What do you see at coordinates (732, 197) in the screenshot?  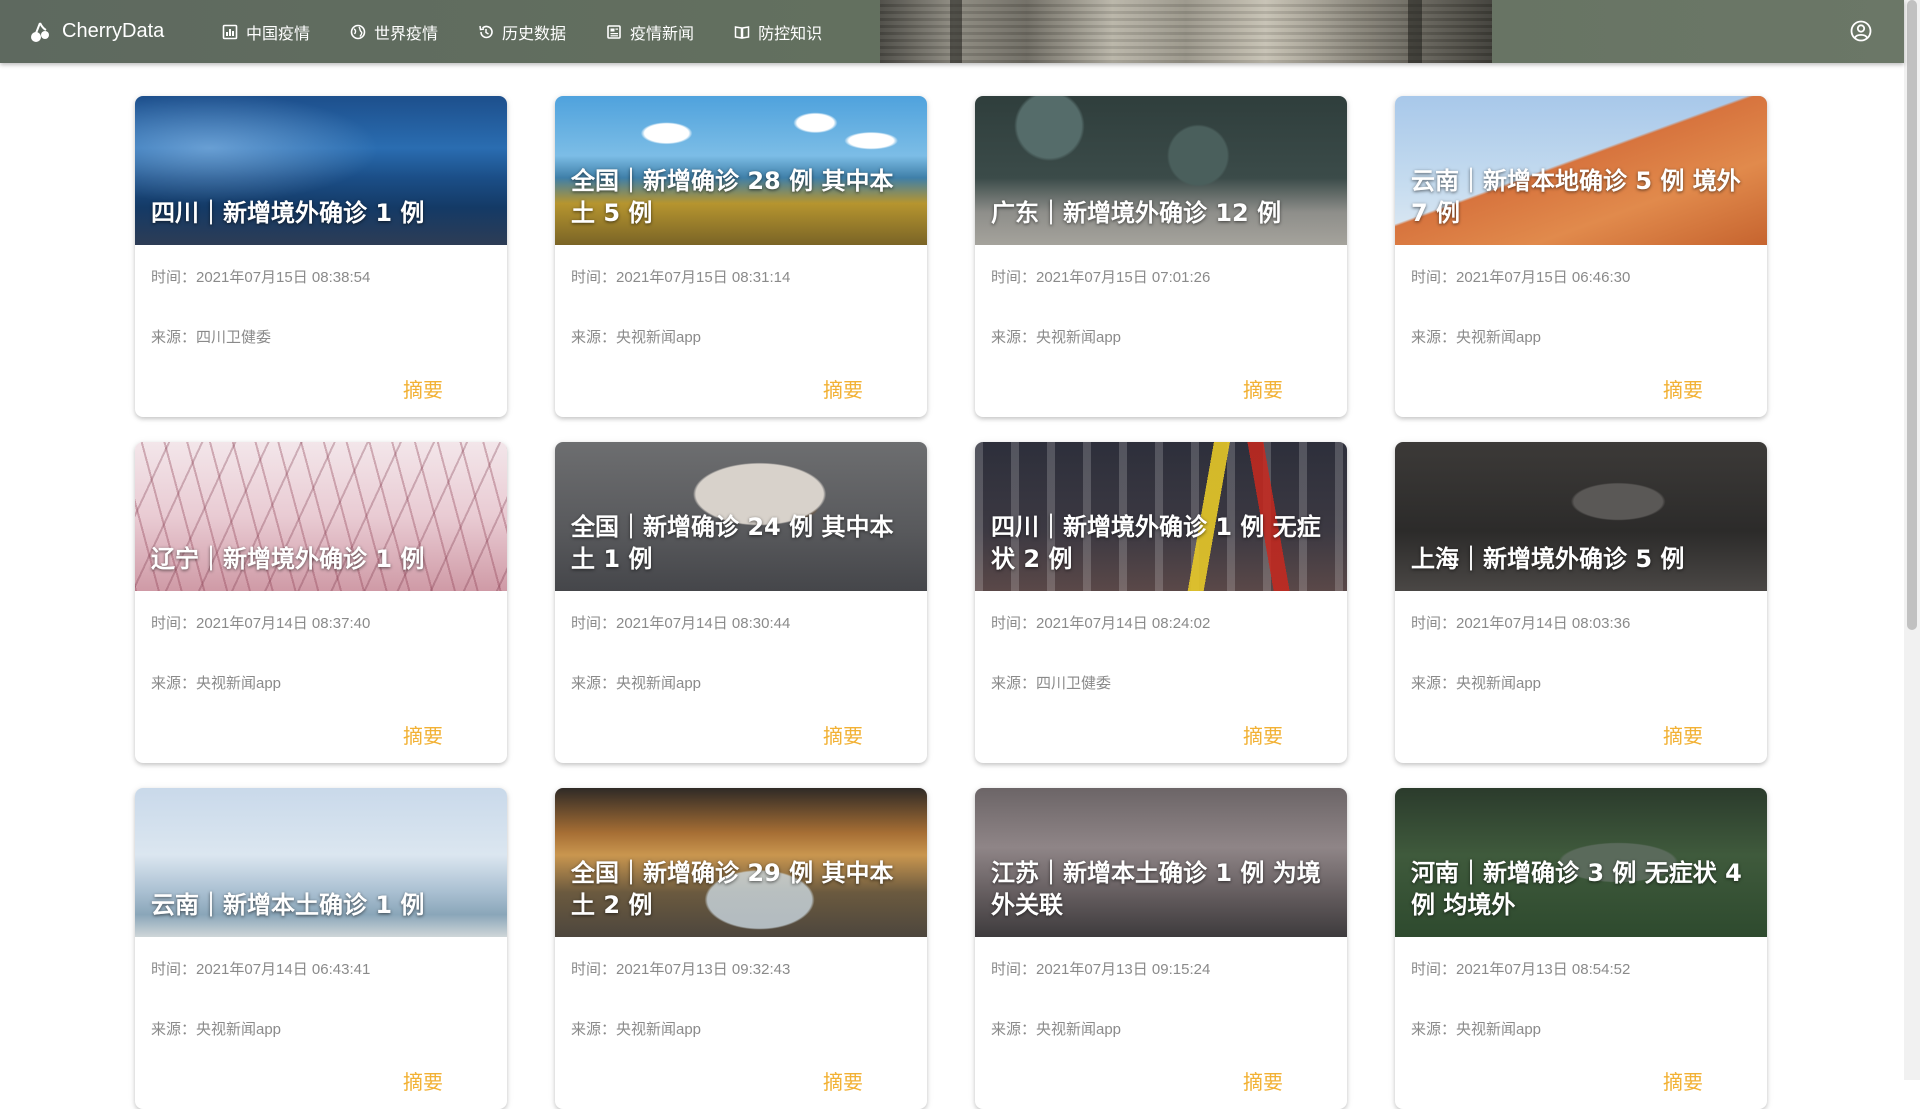 I see `card-title: 全国｜新增确诊 28 例 其中本土 5 例` at bounding box center [732, 197].